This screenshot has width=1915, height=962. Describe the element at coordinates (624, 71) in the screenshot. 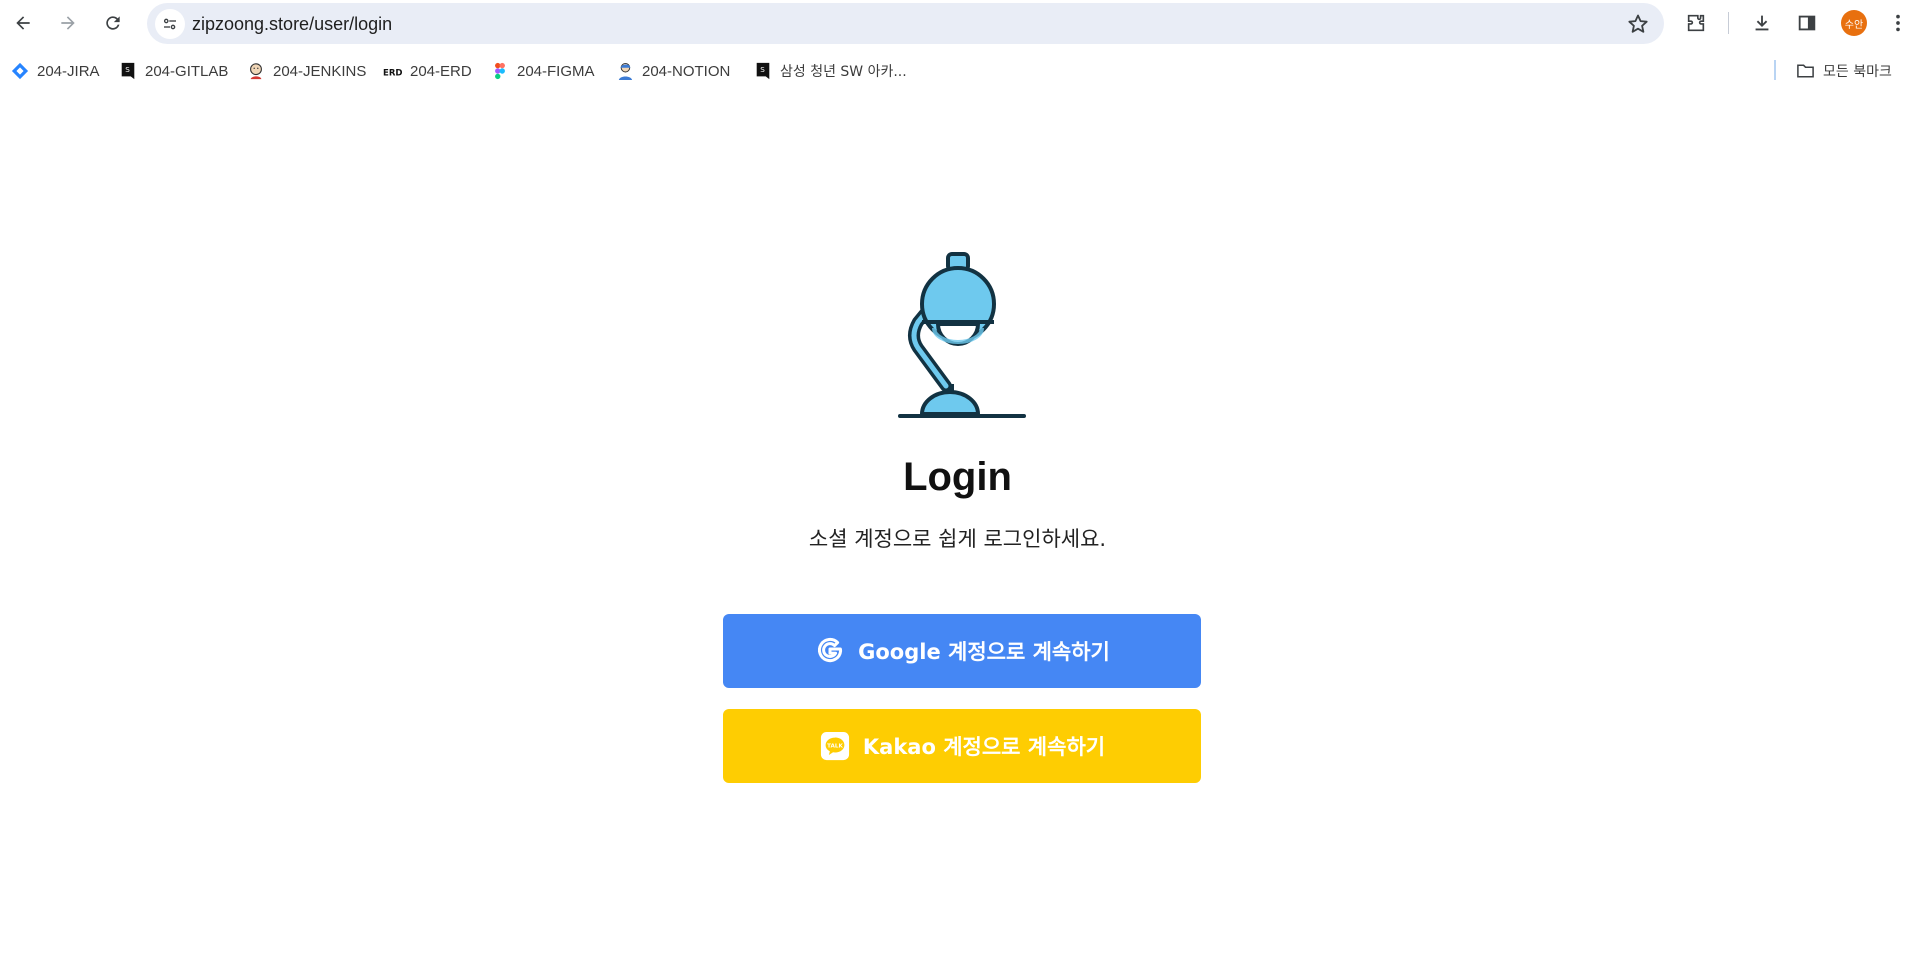

I see `notion-icon` at that location.